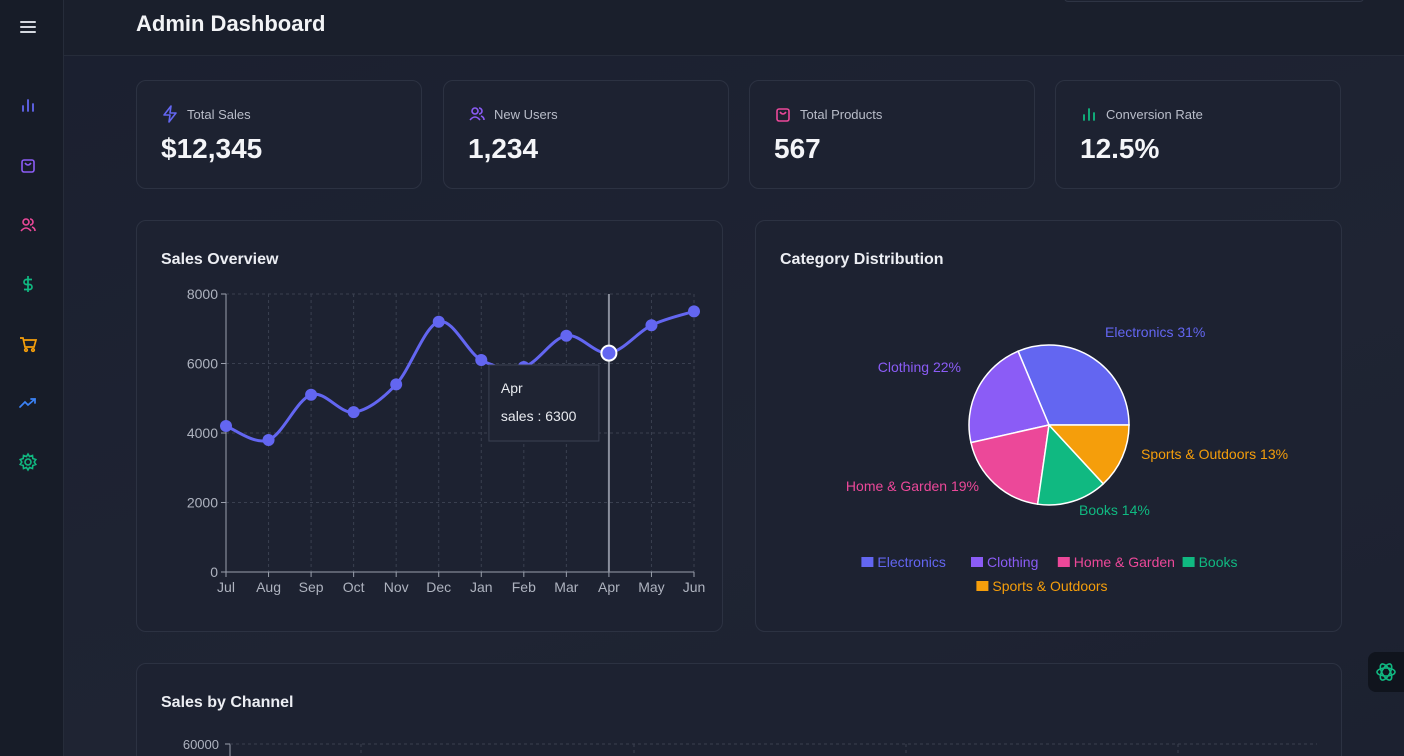  I want to click on x-tick-label: Nov, so click(396, 587).